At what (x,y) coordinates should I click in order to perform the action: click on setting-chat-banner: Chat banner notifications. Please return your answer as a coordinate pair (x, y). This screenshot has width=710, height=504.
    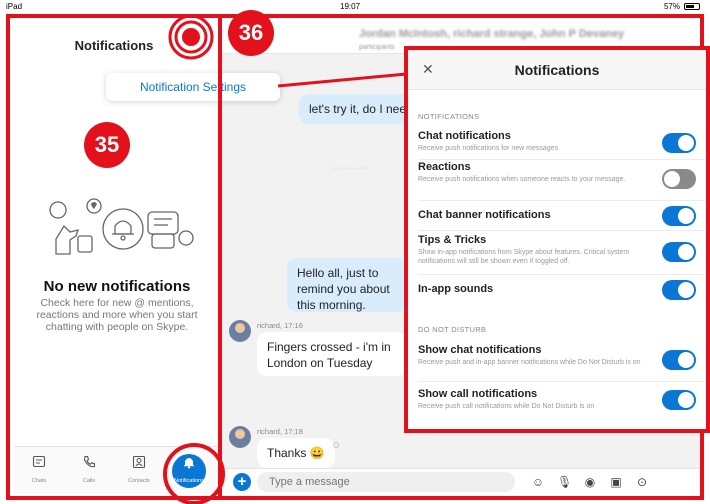
    Looking at the image, I should click on (559, 218).